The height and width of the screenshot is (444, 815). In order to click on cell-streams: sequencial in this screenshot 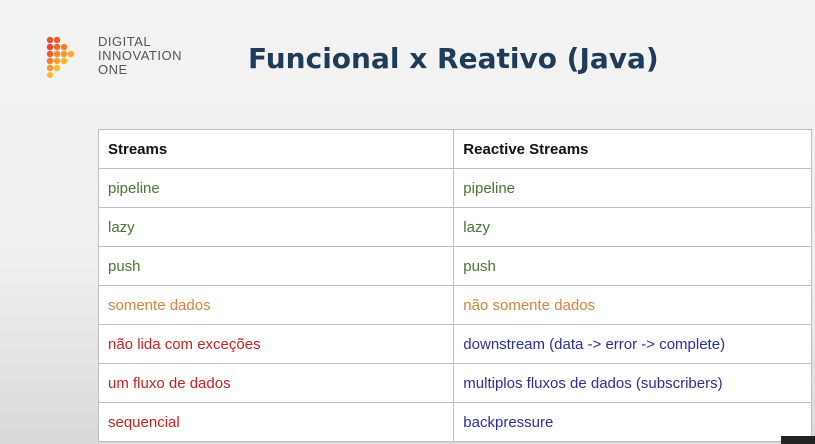, I will do `click(276, 422)`.